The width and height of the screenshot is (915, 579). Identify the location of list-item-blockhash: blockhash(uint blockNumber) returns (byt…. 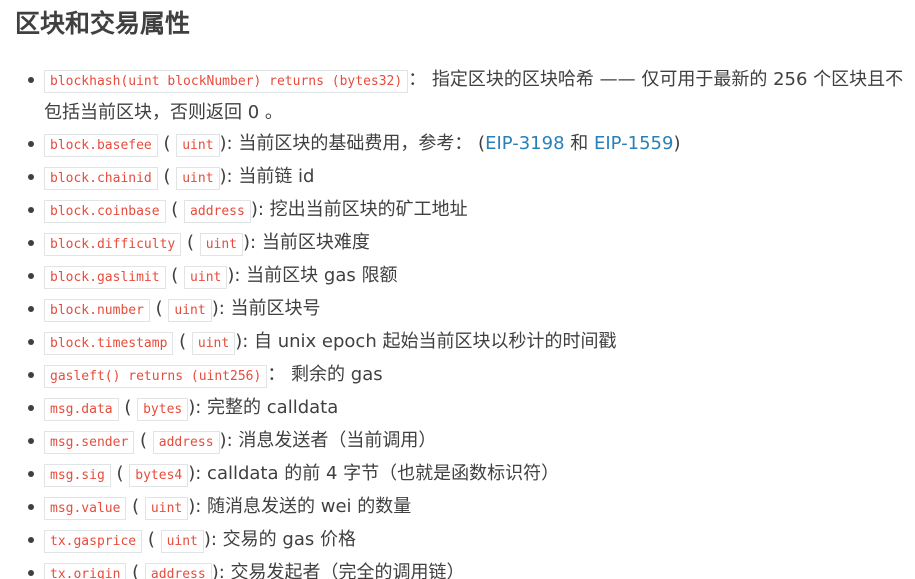
(465, 96).